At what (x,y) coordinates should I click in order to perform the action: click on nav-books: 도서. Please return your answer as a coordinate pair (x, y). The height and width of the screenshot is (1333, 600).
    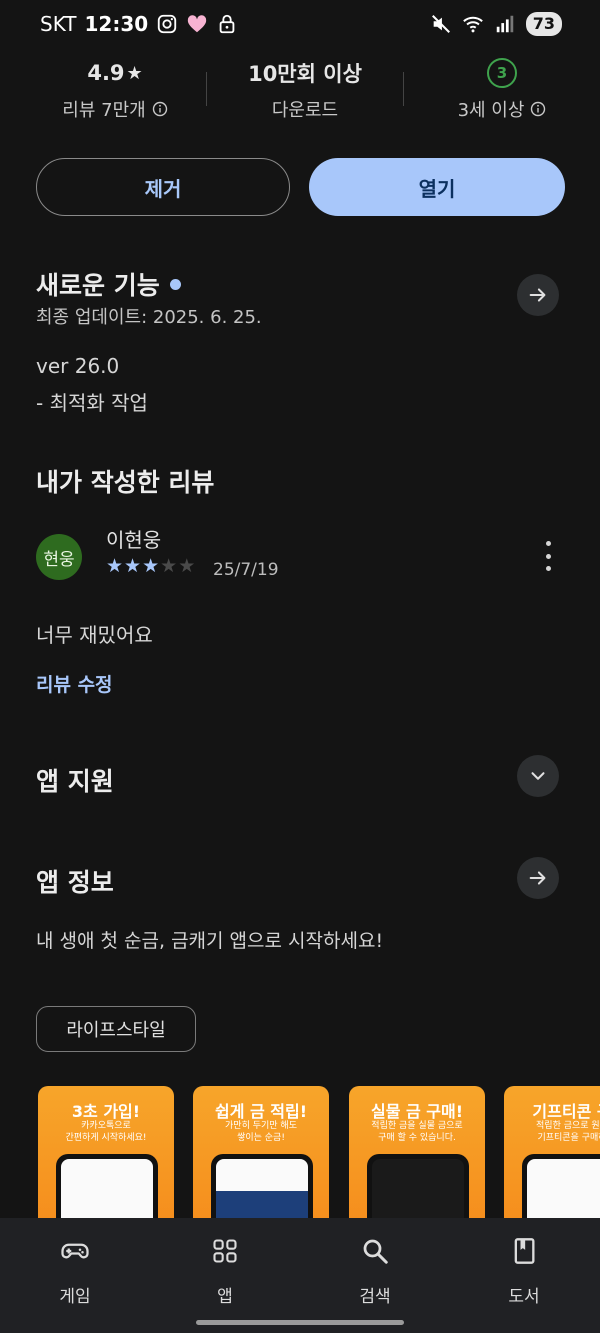
    Looking at the image, I should click on (524, 1270).